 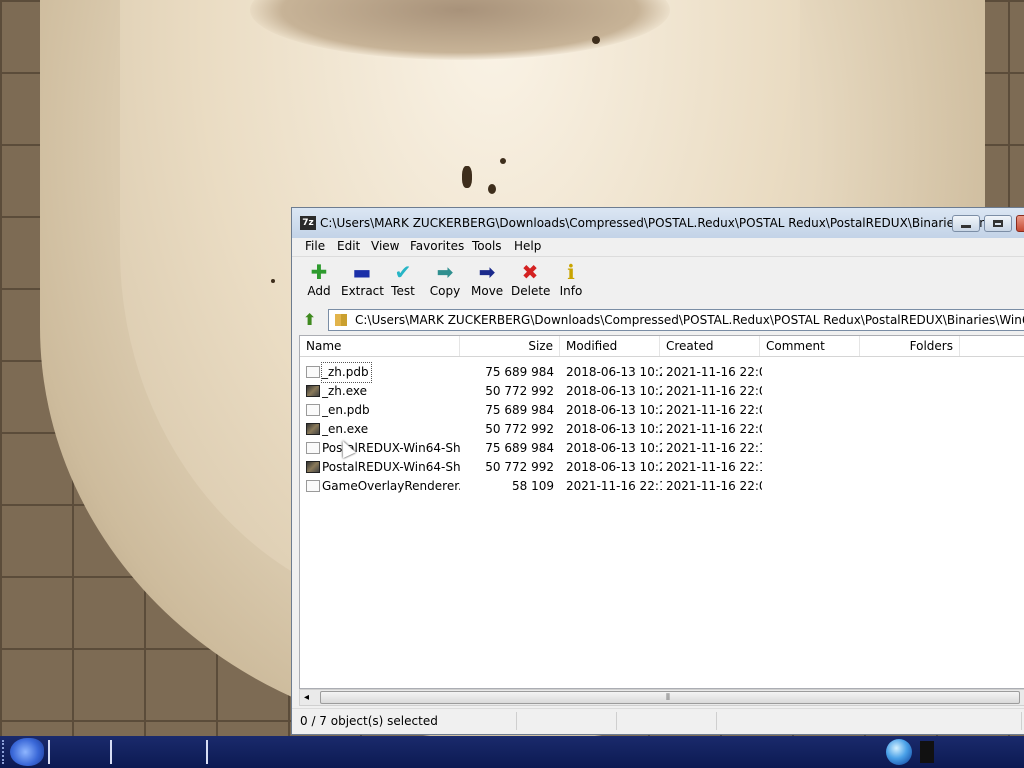 I want to click on file-name: _en.pdb, so click(x=346, y=410).